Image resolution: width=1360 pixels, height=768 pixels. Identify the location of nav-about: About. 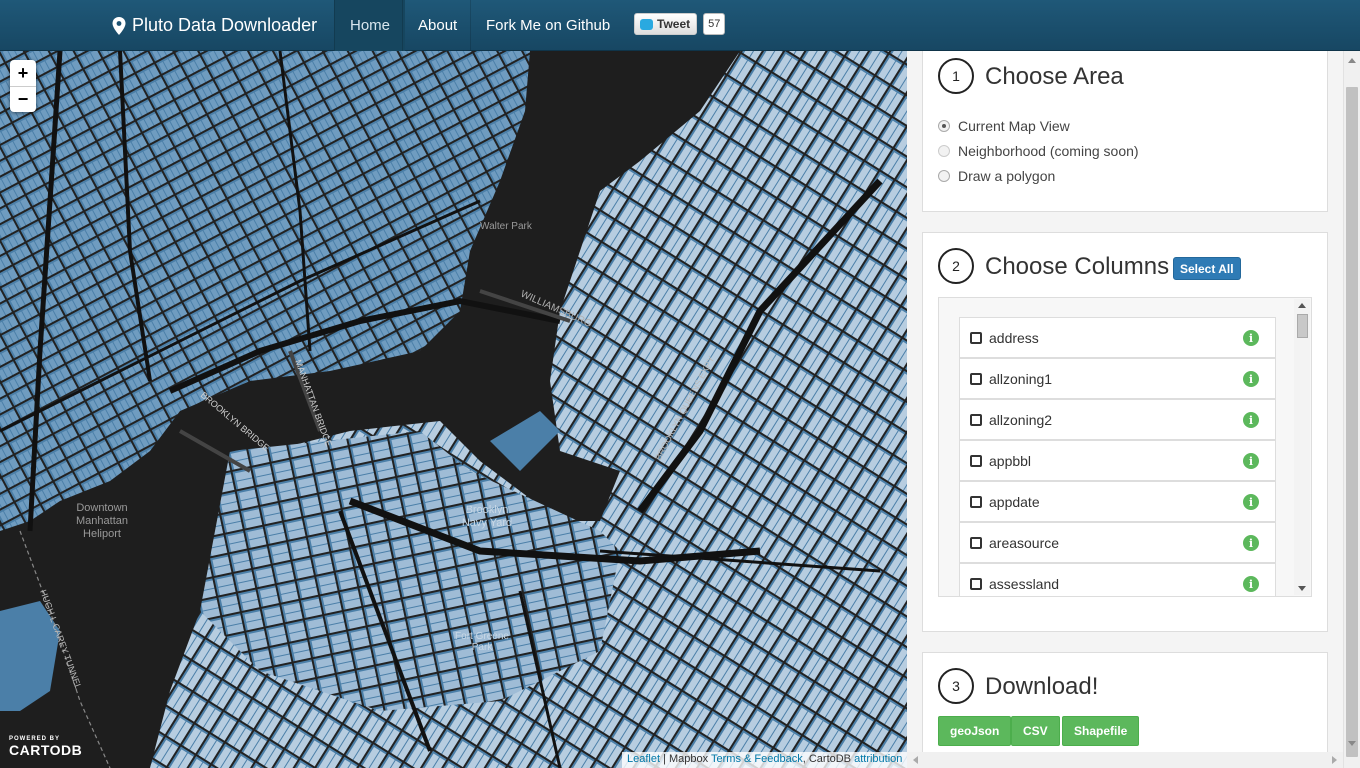
(437, 25).